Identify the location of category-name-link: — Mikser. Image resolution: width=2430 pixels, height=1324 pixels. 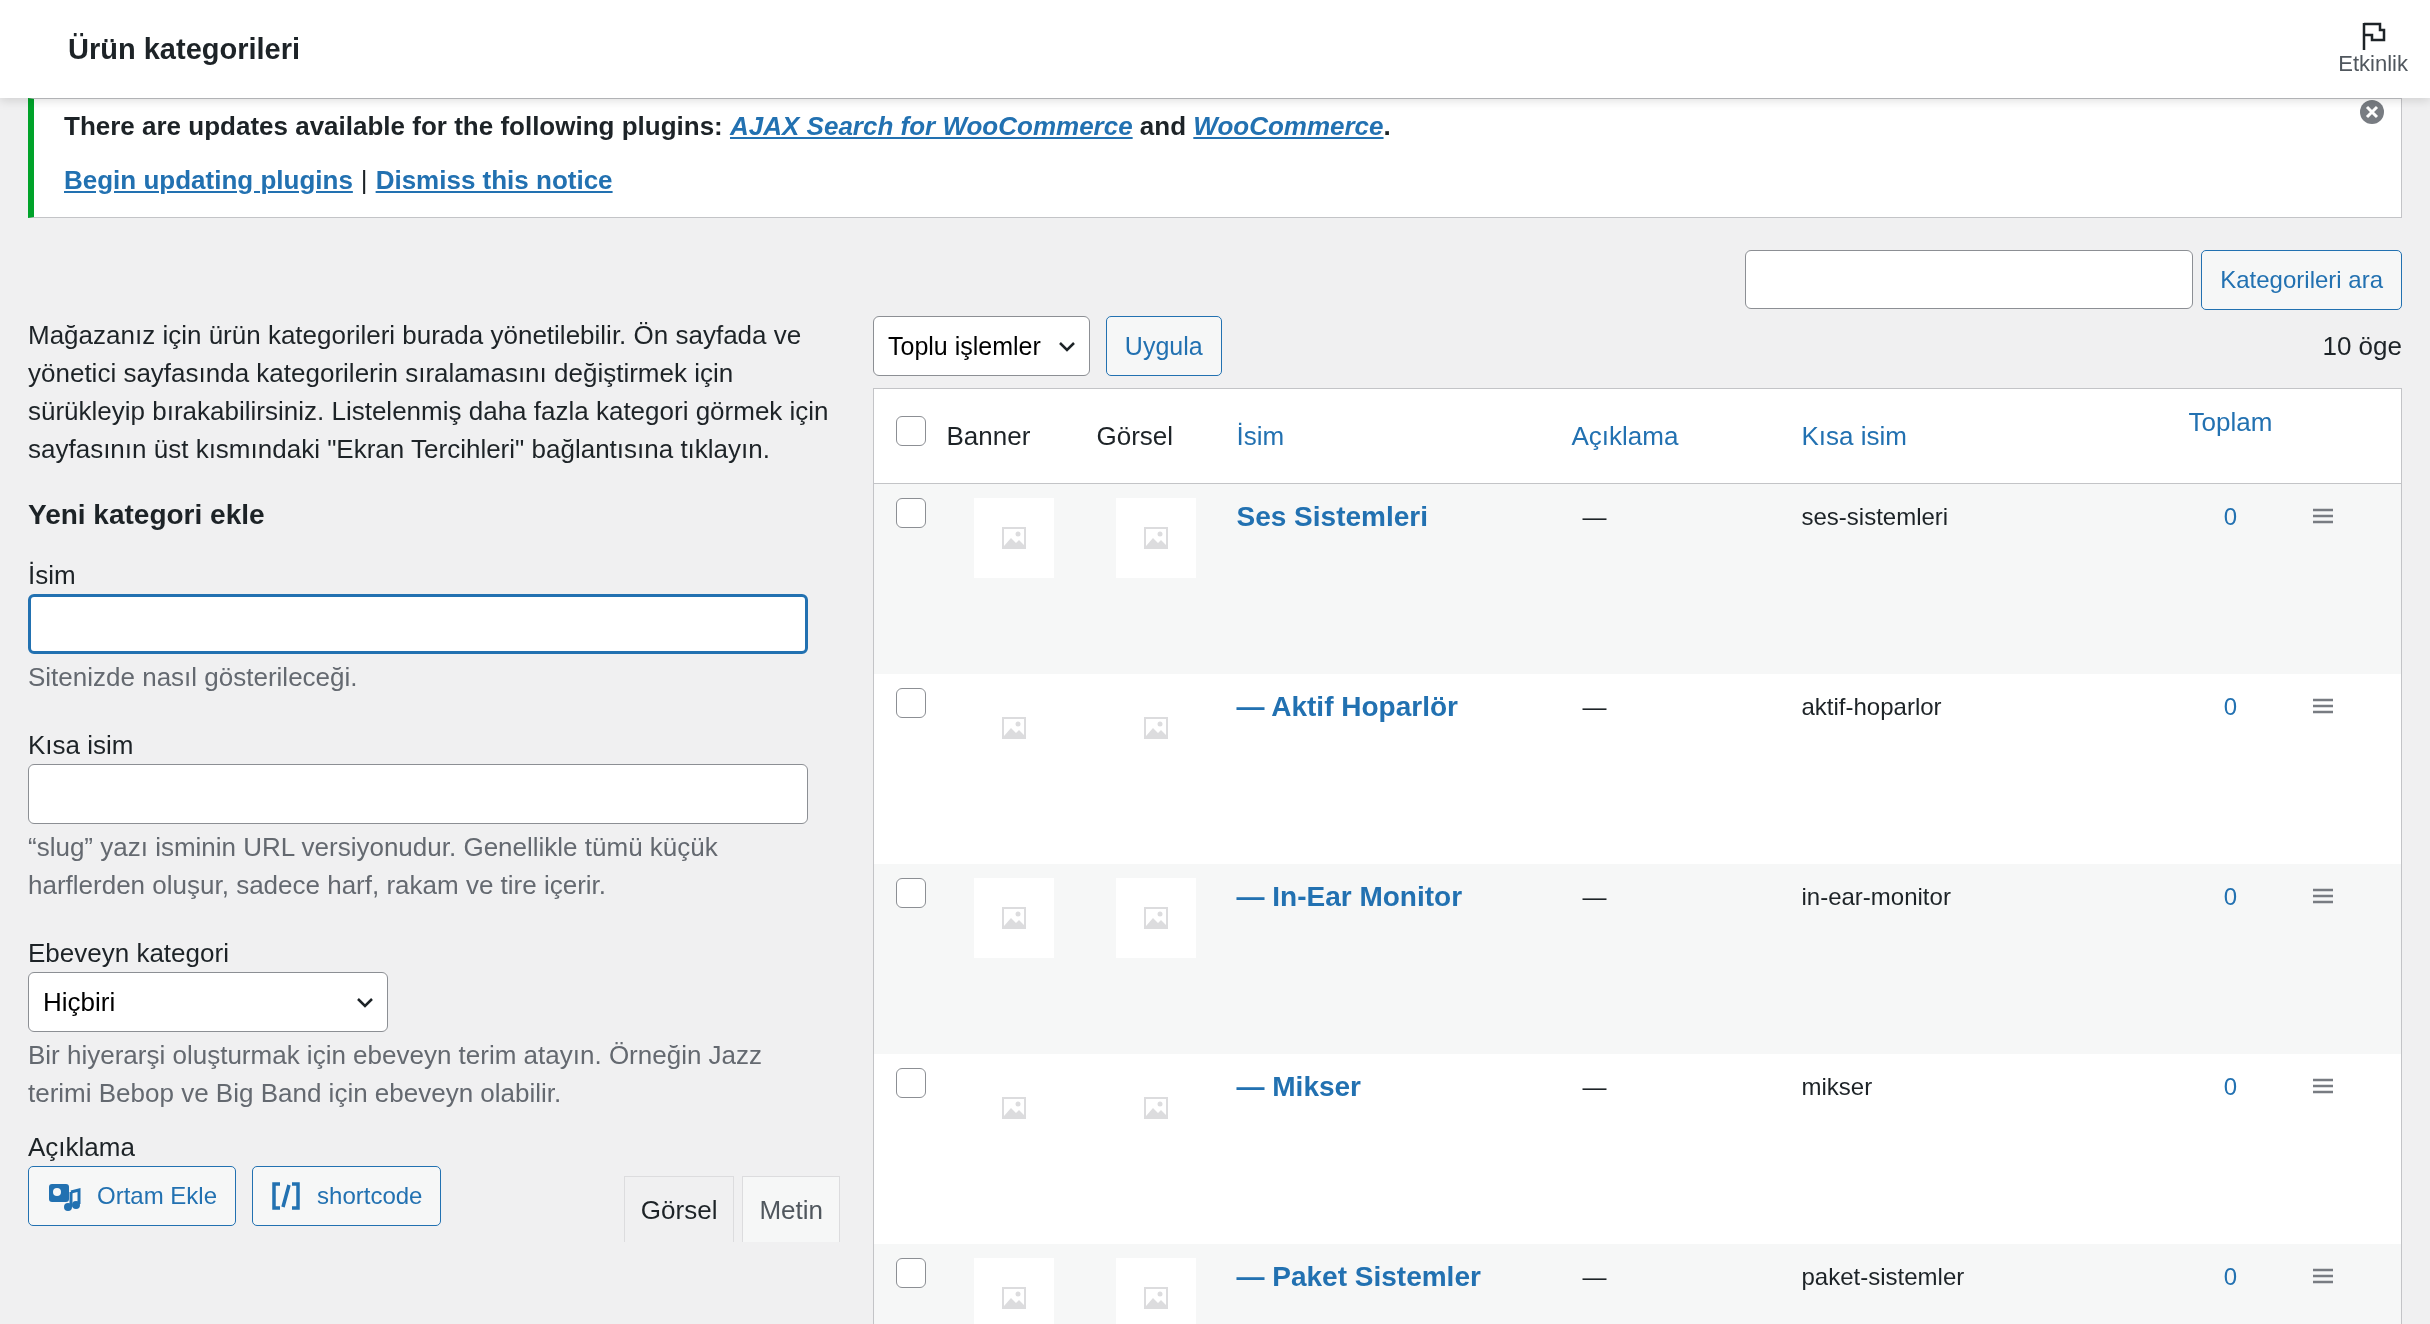
(1298, 1086).